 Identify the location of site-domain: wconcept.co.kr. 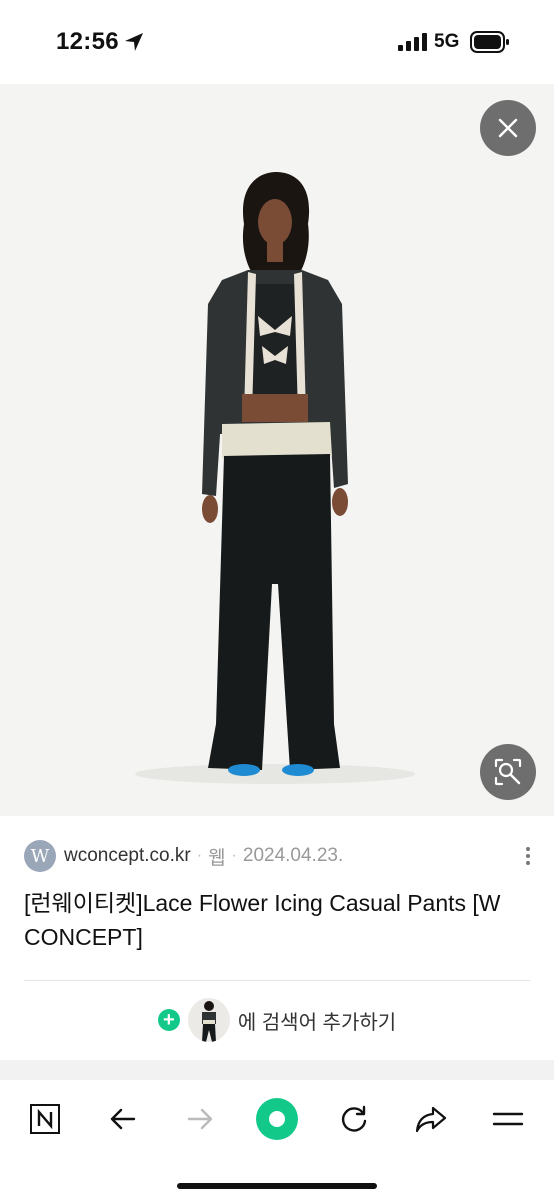
(127, 856).